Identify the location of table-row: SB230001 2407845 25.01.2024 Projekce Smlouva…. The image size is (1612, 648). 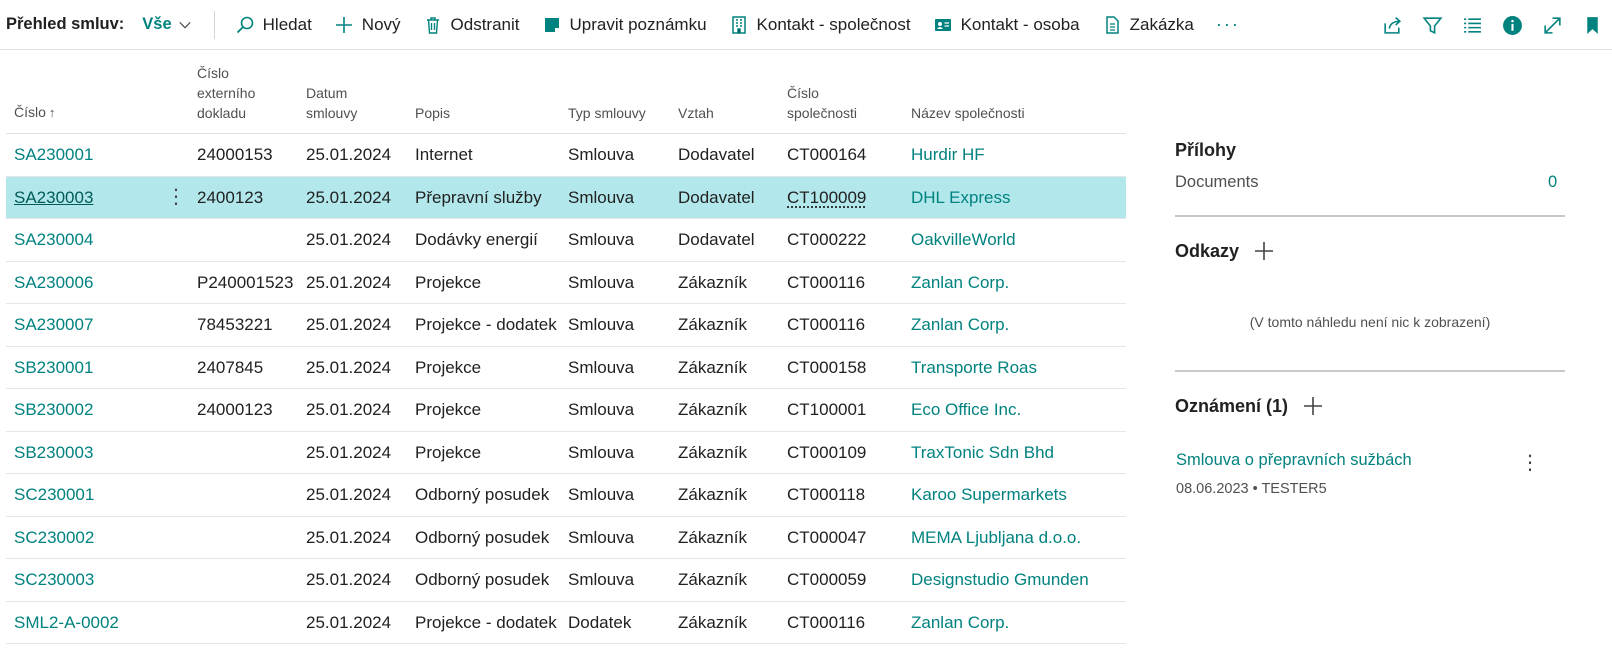
(566, 368).